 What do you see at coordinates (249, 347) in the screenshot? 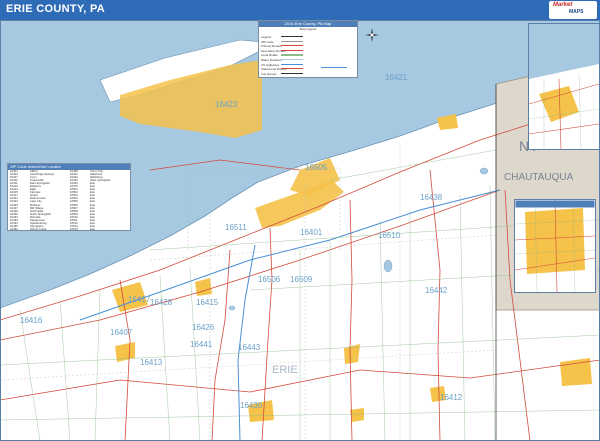
I see `zip-label: 16443` at bounding box center [249, 347].